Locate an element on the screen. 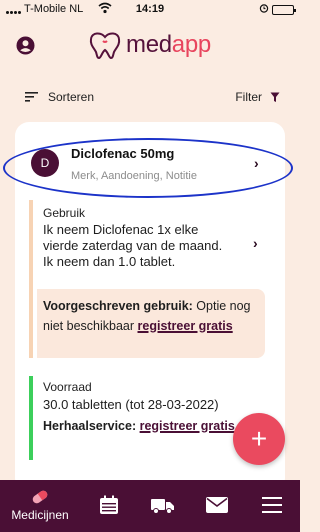 The width and height of the screenshot is (320, 532). app-logo: medapp is located at coordinates (149, 45).